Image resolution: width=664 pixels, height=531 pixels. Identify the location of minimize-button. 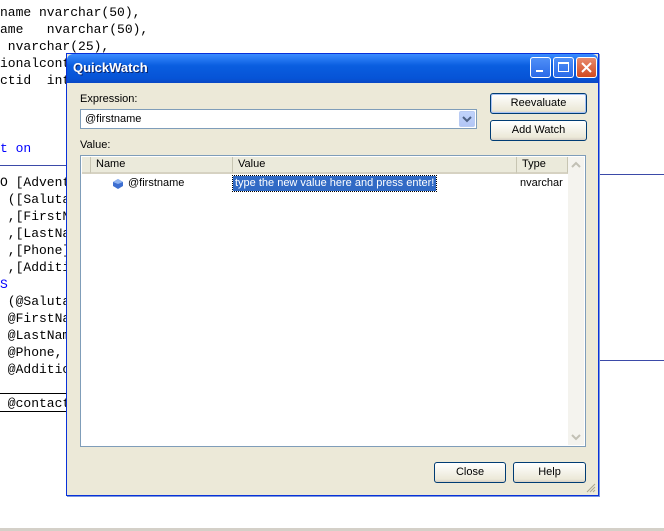
(540, 67).